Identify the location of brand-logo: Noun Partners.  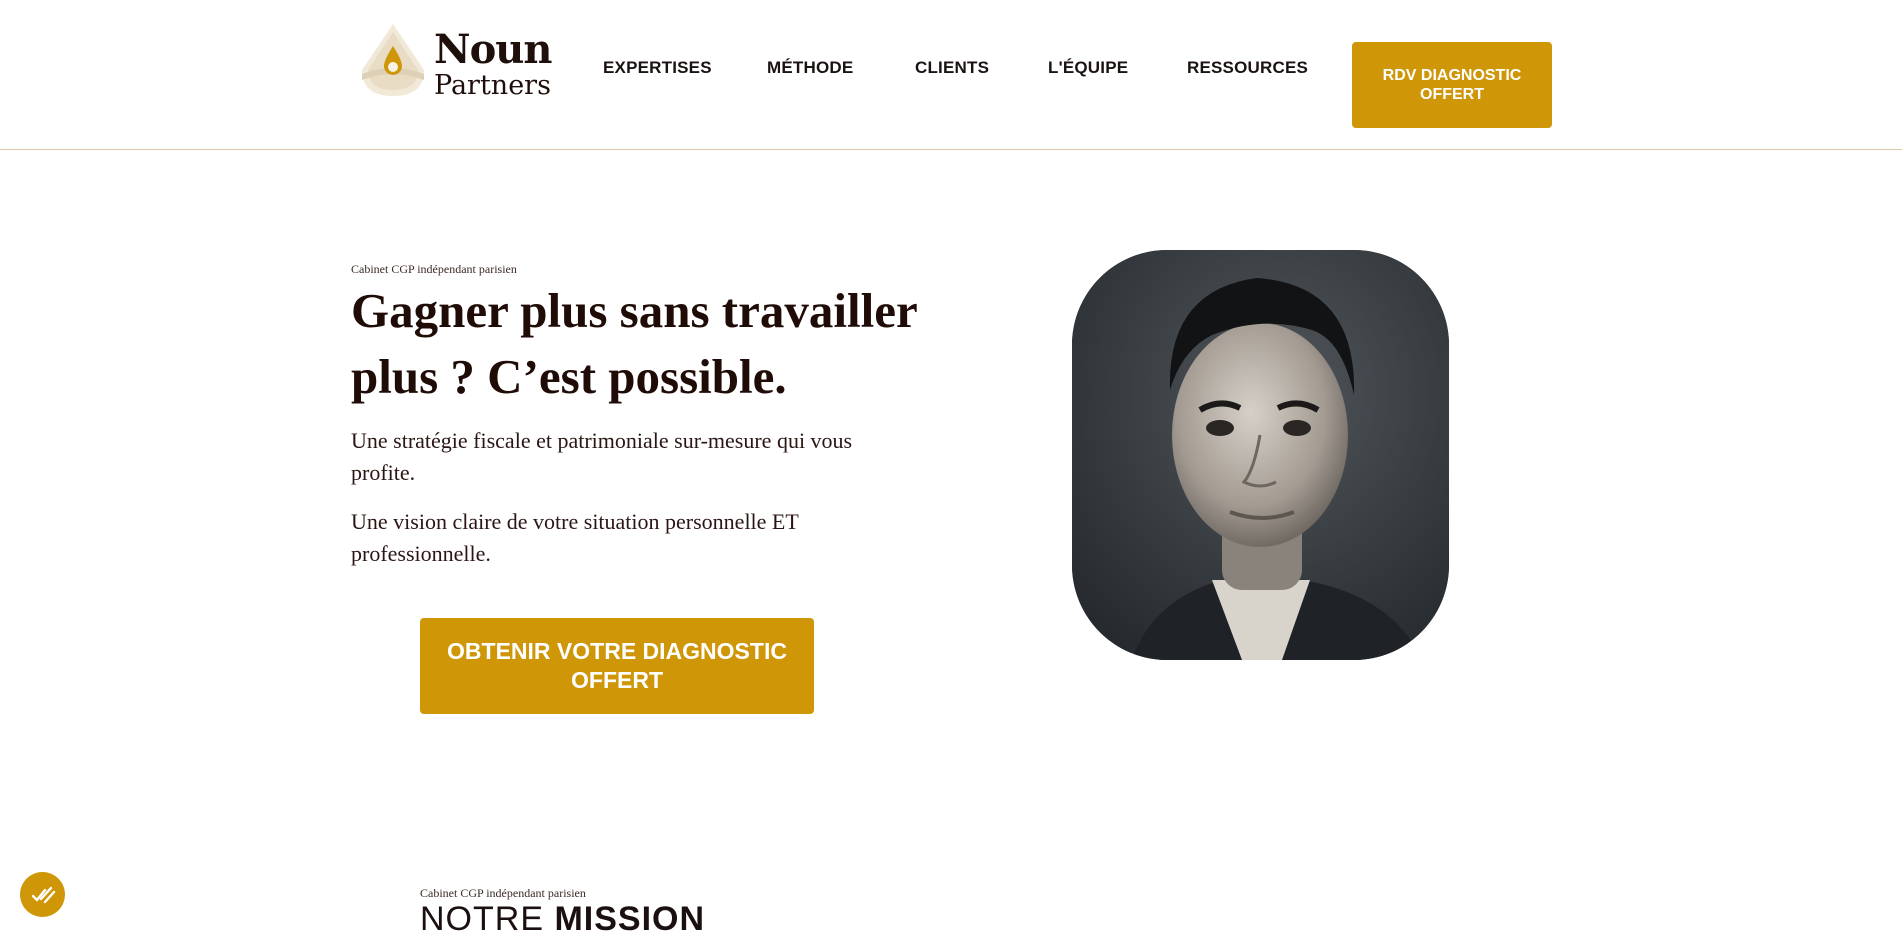
(456, 61).